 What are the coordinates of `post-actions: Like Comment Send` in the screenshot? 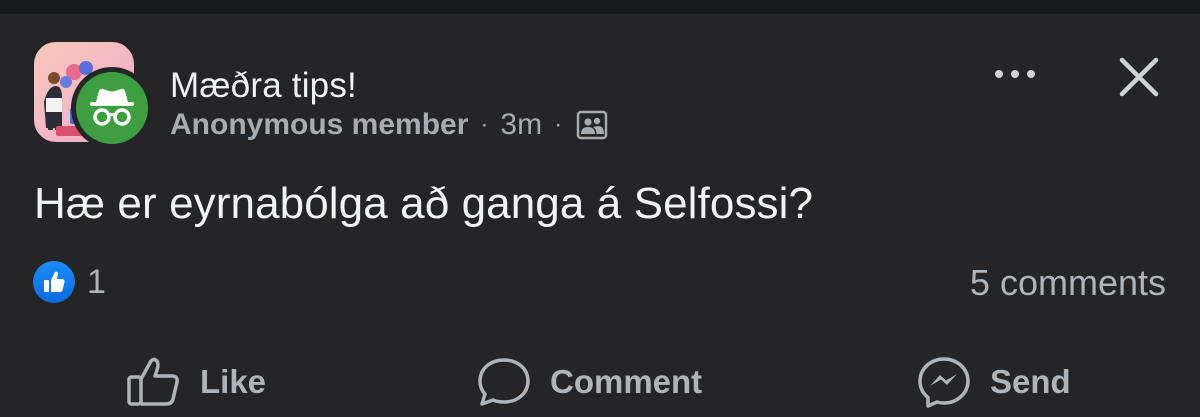 It's located at (600, 382).